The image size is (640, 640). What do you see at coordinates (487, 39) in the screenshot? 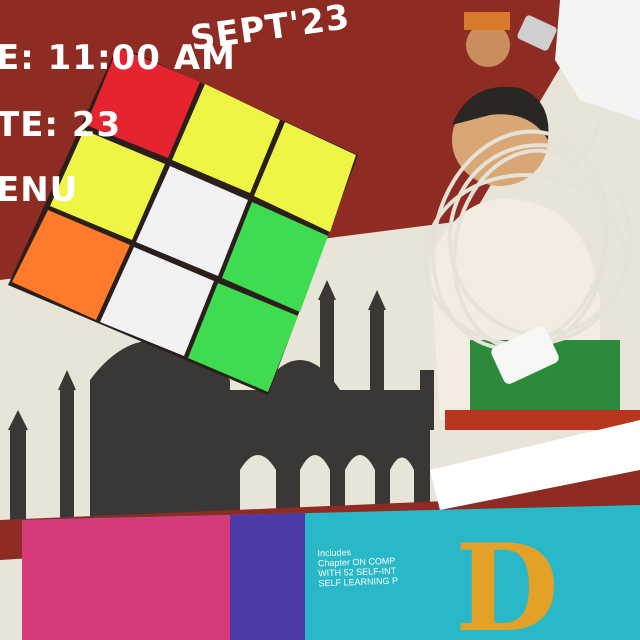
I see `small-figure-illustration` at bounding box center [487, 39].